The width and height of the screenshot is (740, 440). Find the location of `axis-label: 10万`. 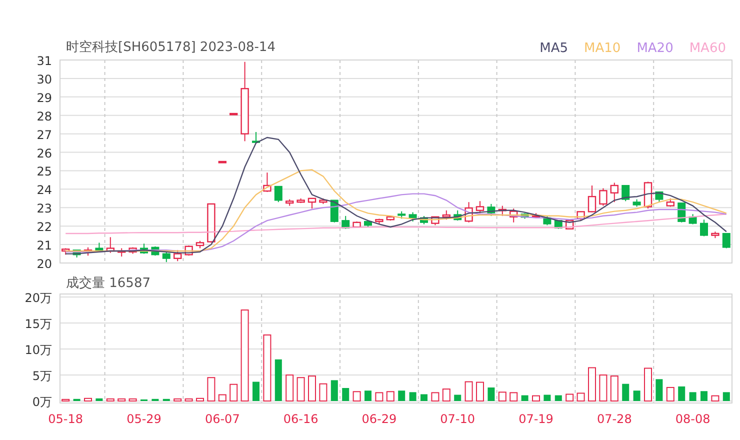

axis-label: 10万 is located at coordinates (38, 350).